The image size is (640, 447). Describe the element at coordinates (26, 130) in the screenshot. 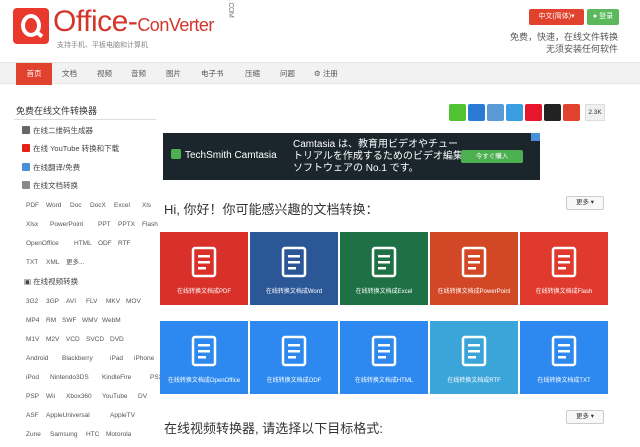

I see `qr-icon` at that location.